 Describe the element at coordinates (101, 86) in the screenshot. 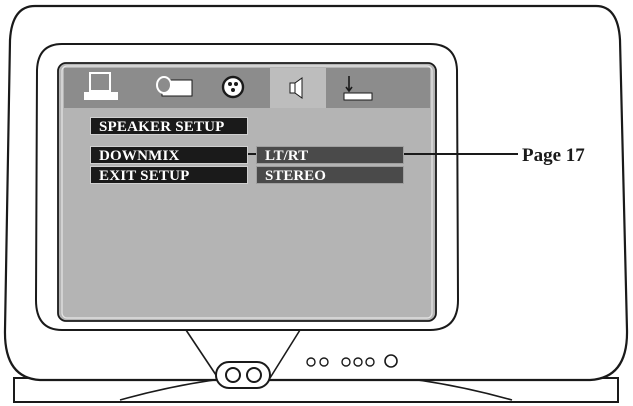

I see `general-setup-icon` at that location.